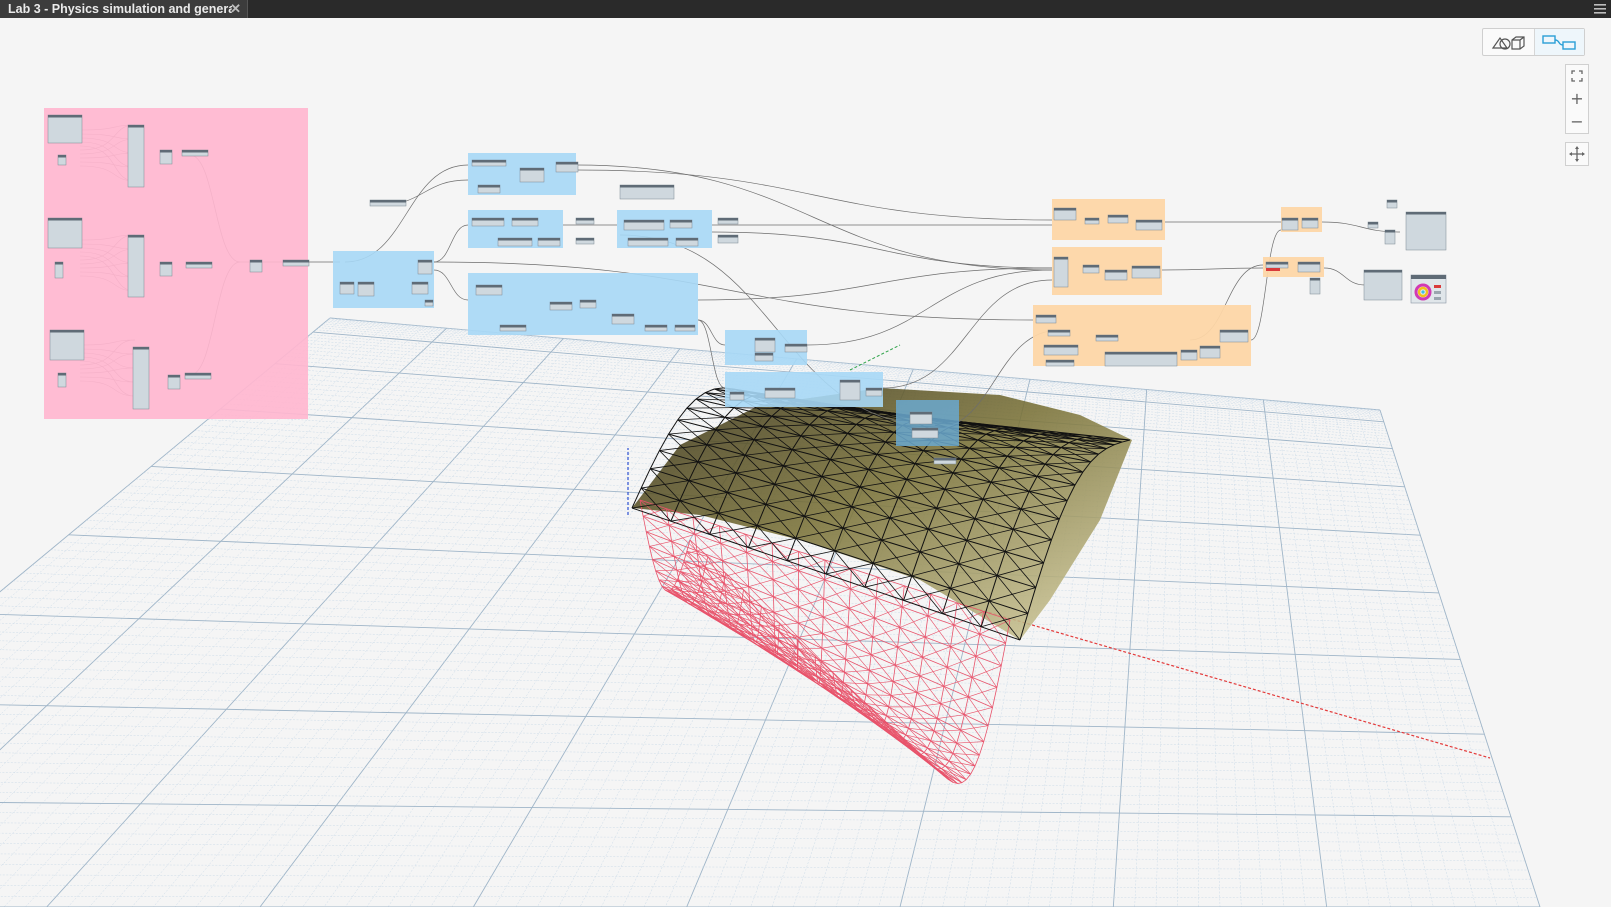  I want to click on pan-icon, so click(1577, 154).